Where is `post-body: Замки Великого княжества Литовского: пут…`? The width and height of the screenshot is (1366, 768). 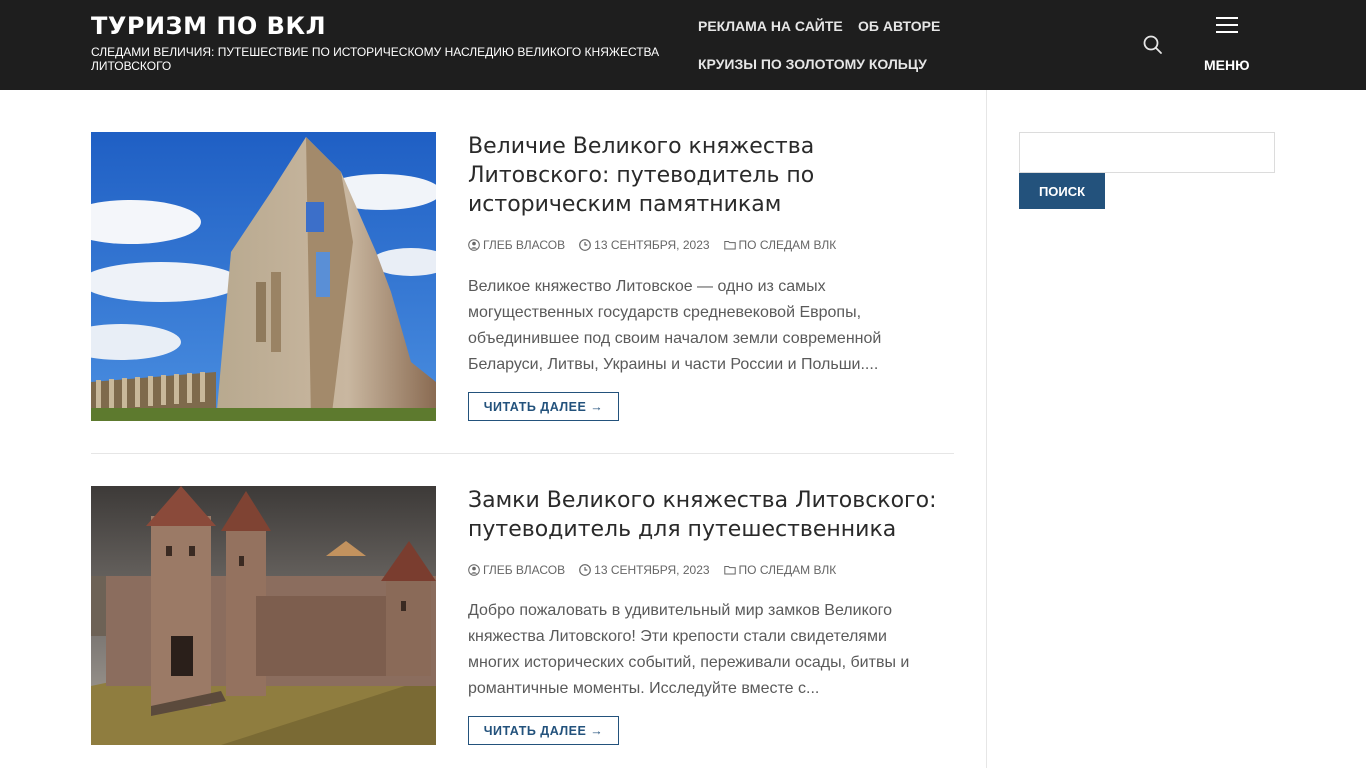
post-body: Замки Великого княжества Литовского: пут… is located at coordinates (711, 615).